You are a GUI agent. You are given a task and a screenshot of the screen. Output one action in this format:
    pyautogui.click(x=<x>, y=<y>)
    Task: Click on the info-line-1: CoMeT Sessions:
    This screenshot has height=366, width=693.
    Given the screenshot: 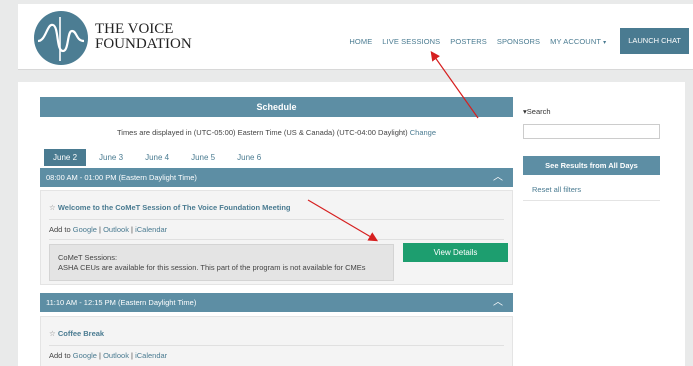 What is the action you would take?
    pyautogui.click(x=88, y=257)
    